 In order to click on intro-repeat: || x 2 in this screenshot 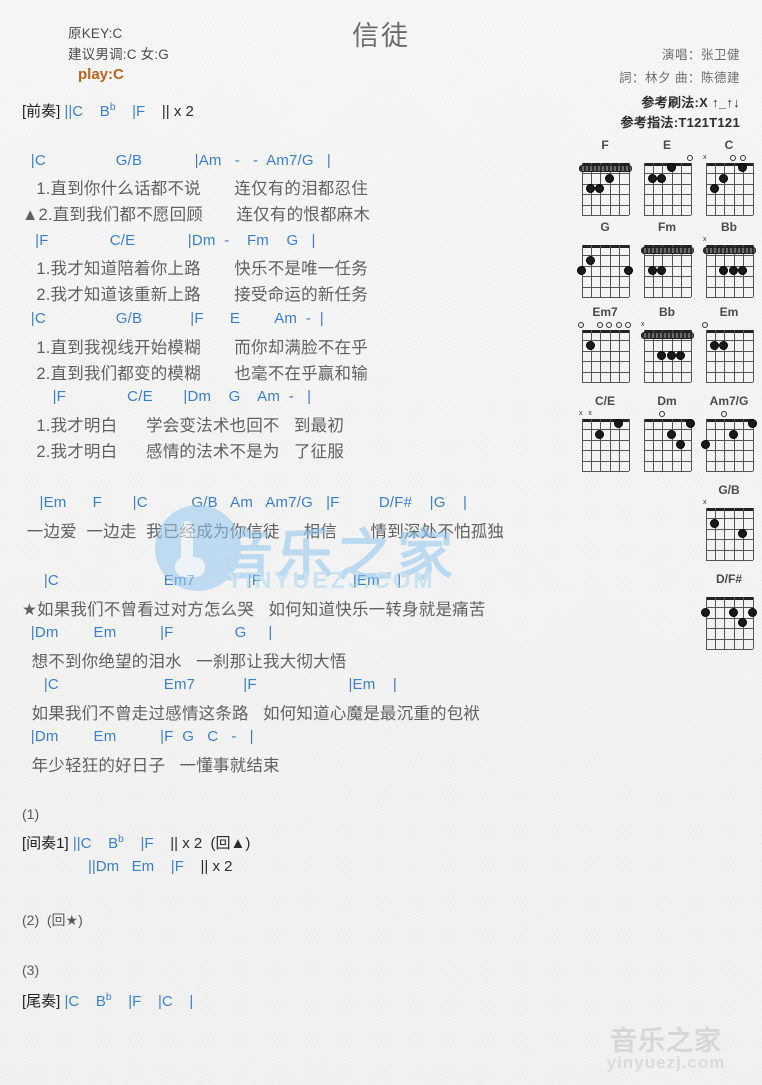, I will do `click(177, 111)`.